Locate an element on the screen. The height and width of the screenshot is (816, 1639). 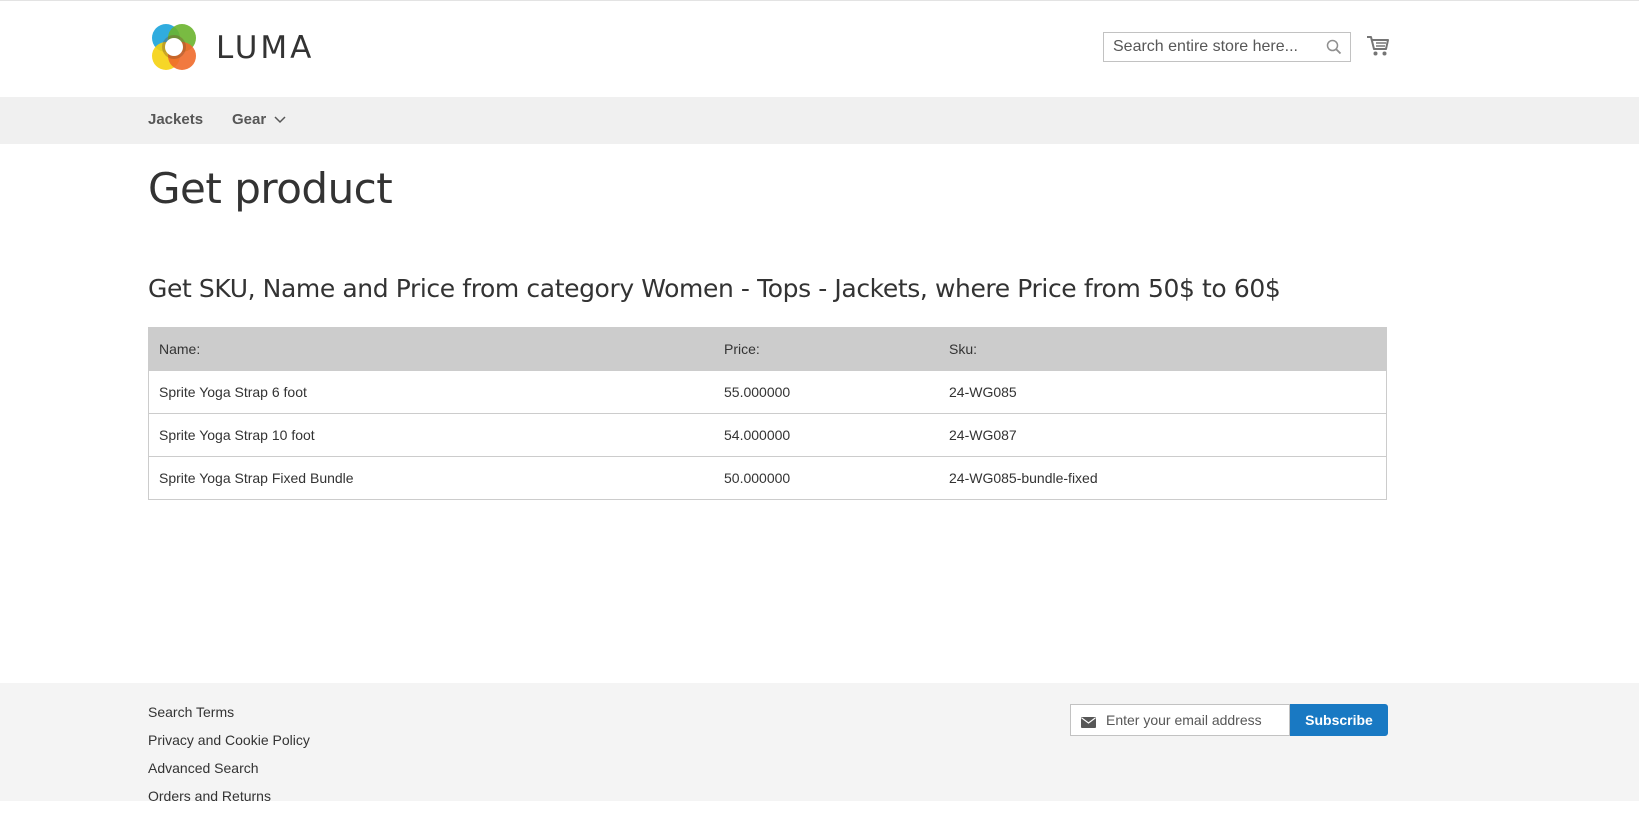
nav-item-gear: Gear is located at coordinates (259, 119).